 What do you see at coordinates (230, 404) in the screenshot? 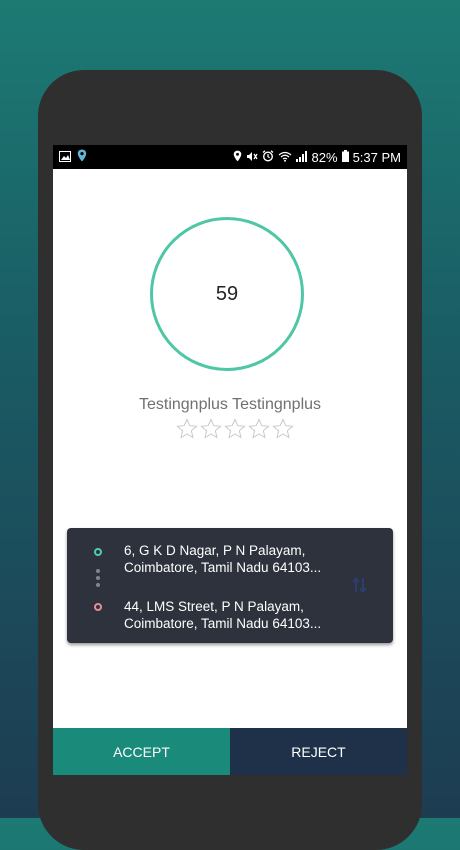
I see `passenger-name: Testingnplus Testingnplus` at bounding box center [230, 404].